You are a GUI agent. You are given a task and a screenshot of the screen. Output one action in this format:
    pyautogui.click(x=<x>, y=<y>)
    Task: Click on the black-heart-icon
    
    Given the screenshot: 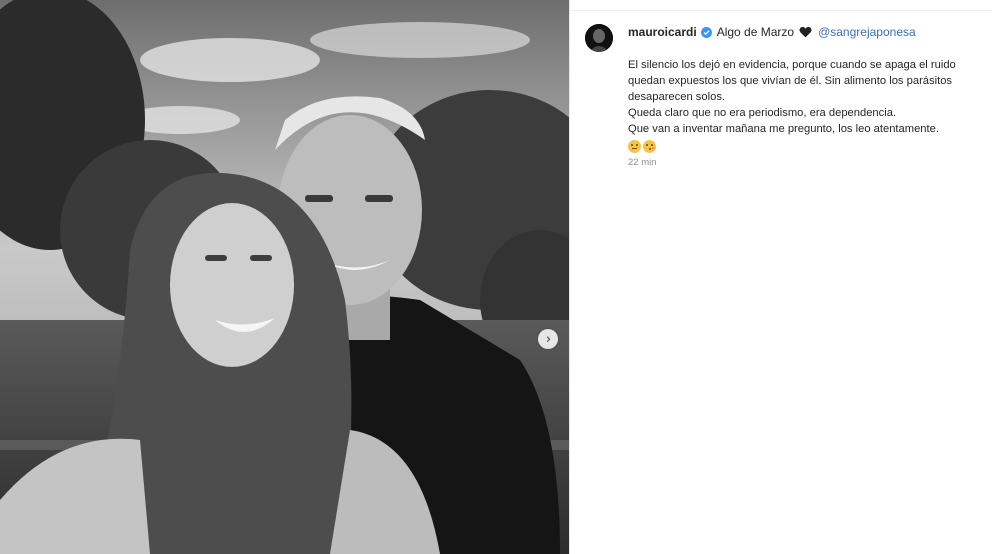 What is the action you would take?
    pyautogui.click(x=805, y=32)
    